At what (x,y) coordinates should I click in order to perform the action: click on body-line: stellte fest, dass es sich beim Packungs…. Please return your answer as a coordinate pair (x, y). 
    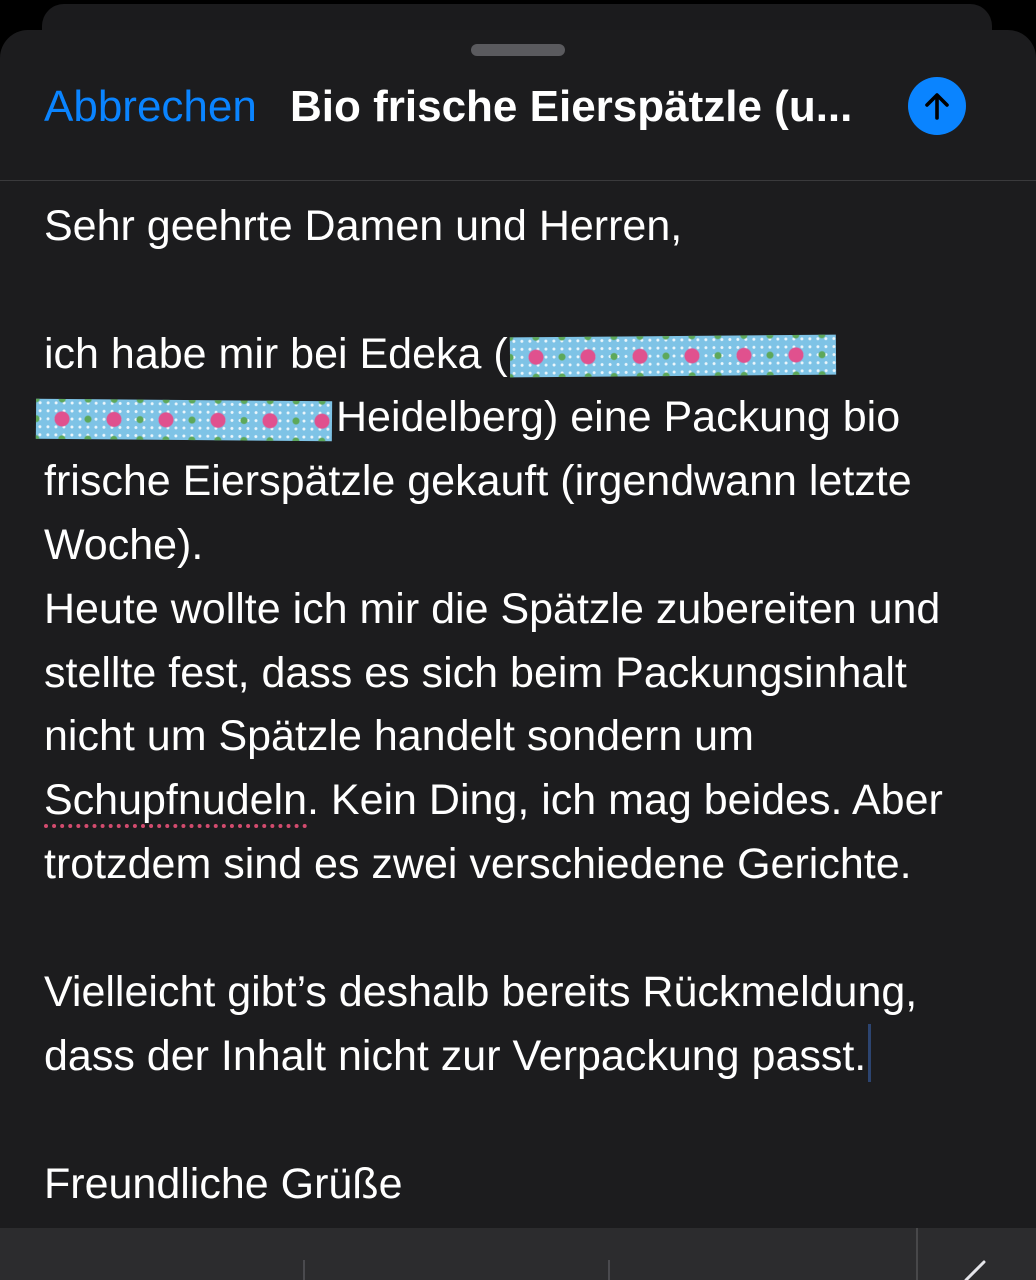
    Looking at the image, I should click on (475, 672).